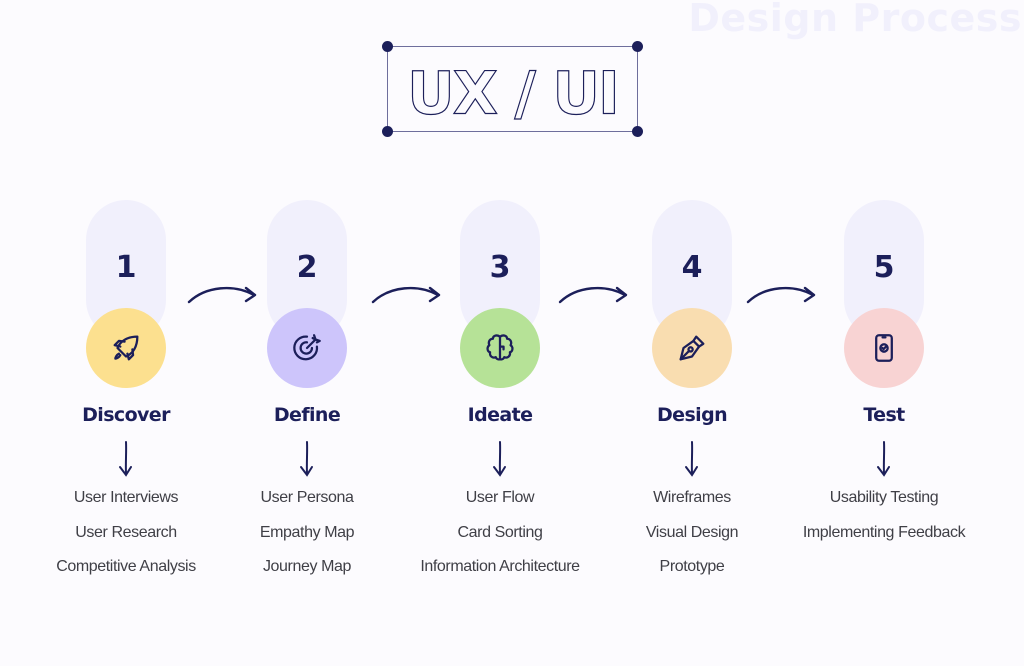  I want to click on phone-check-icon, so click(884, 348).